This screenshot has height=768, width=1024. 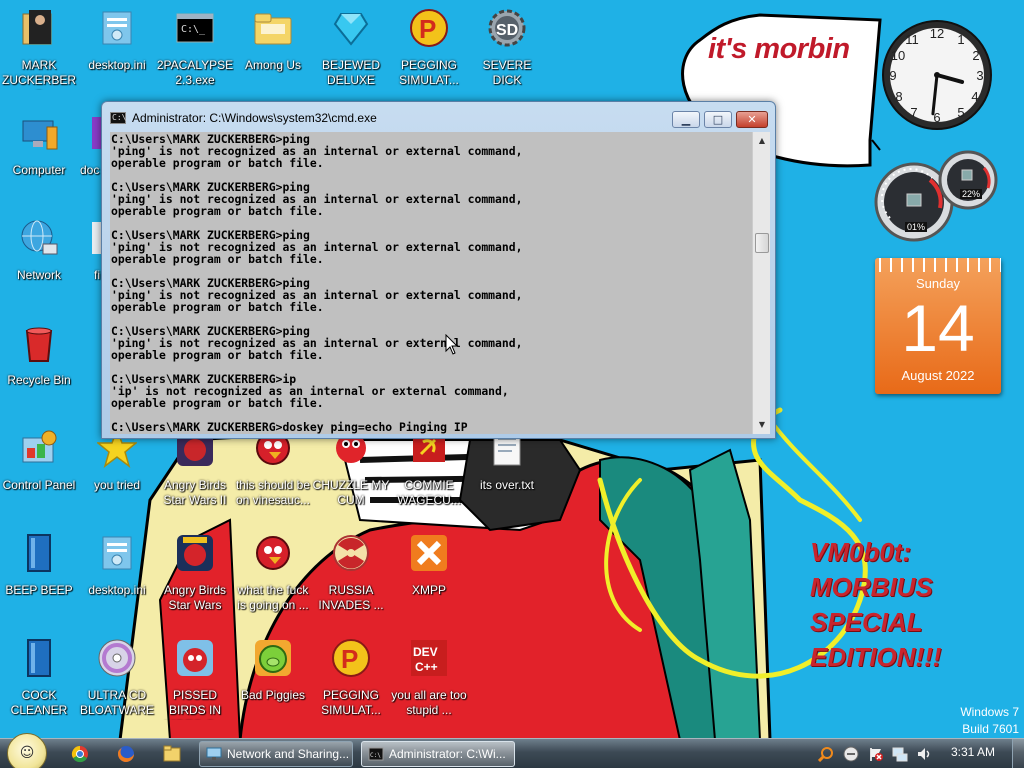 I want to click on desktop-icon-bejewed: BEJEWED DELUXE, so click(x=351, y=50).